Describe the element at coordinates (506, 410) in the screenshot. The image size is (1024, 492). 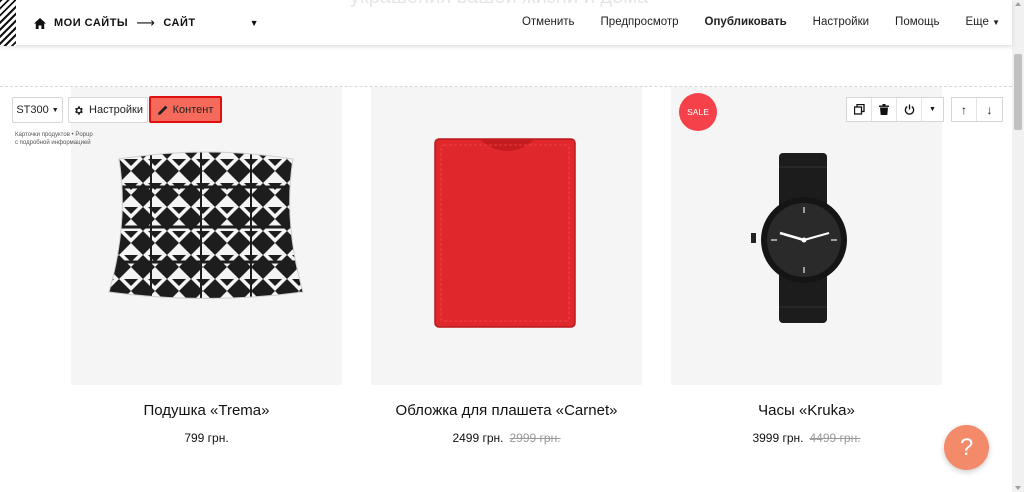
I see `product-title: Обложка для плашета «Carnet»` at that location.